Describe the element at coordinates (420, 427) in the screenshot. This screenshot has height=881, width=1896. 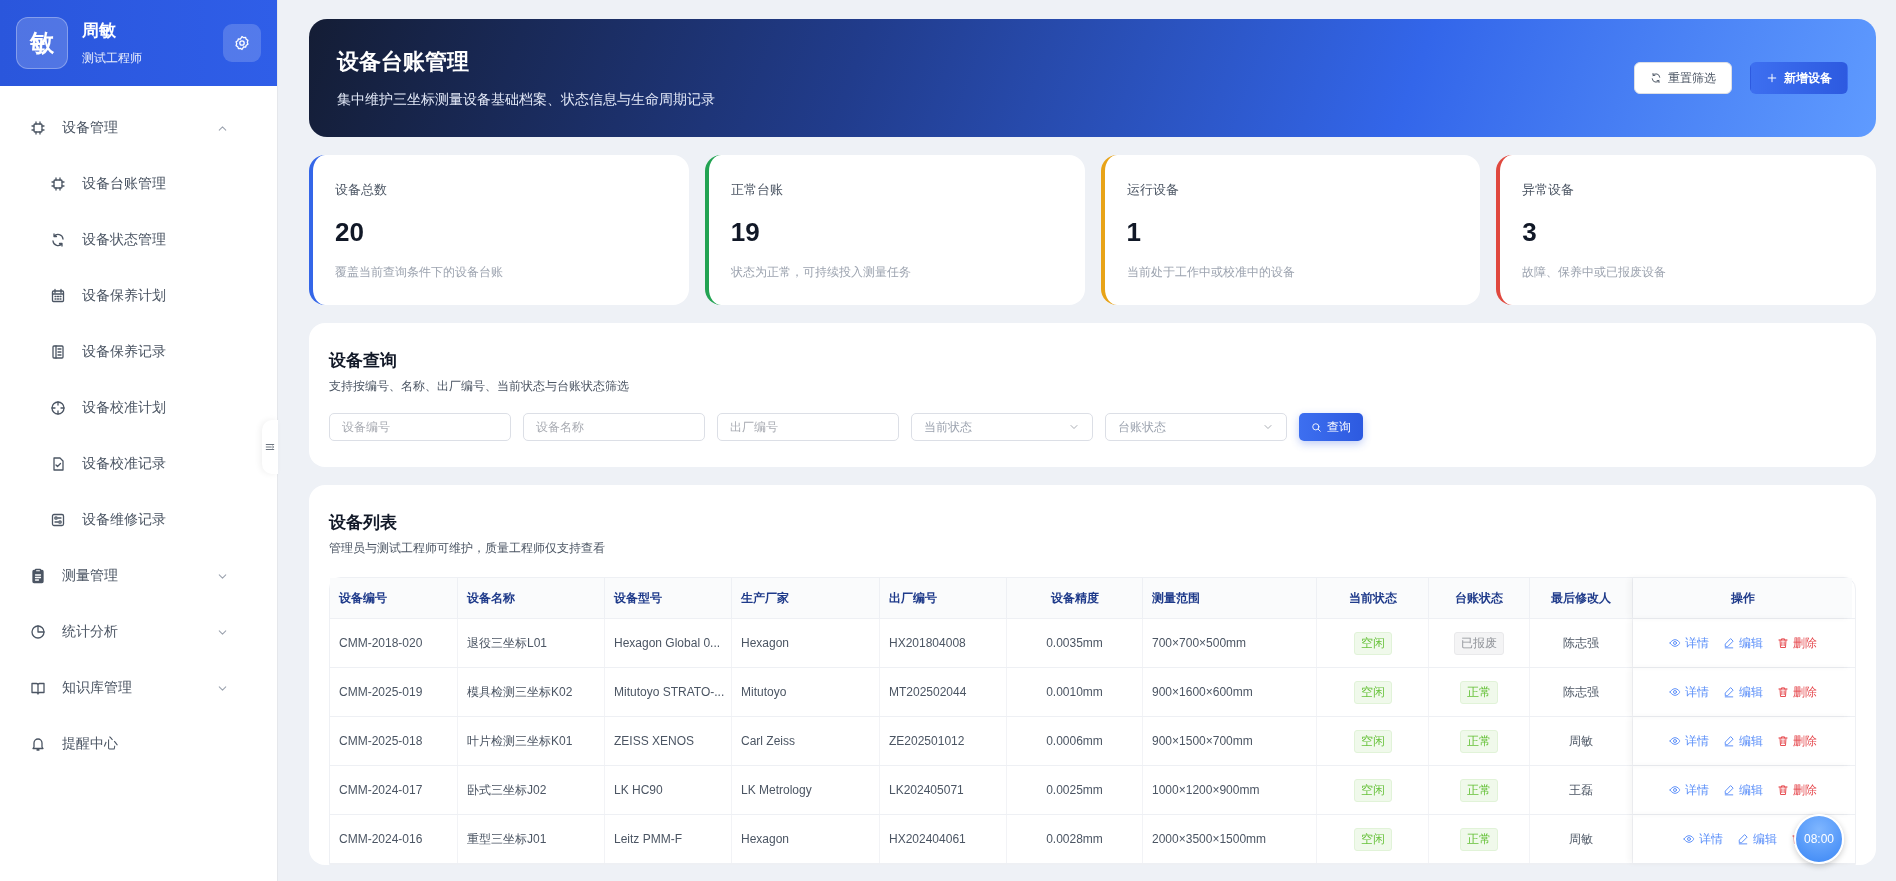
I see `input-field: 设备编号` at that location.